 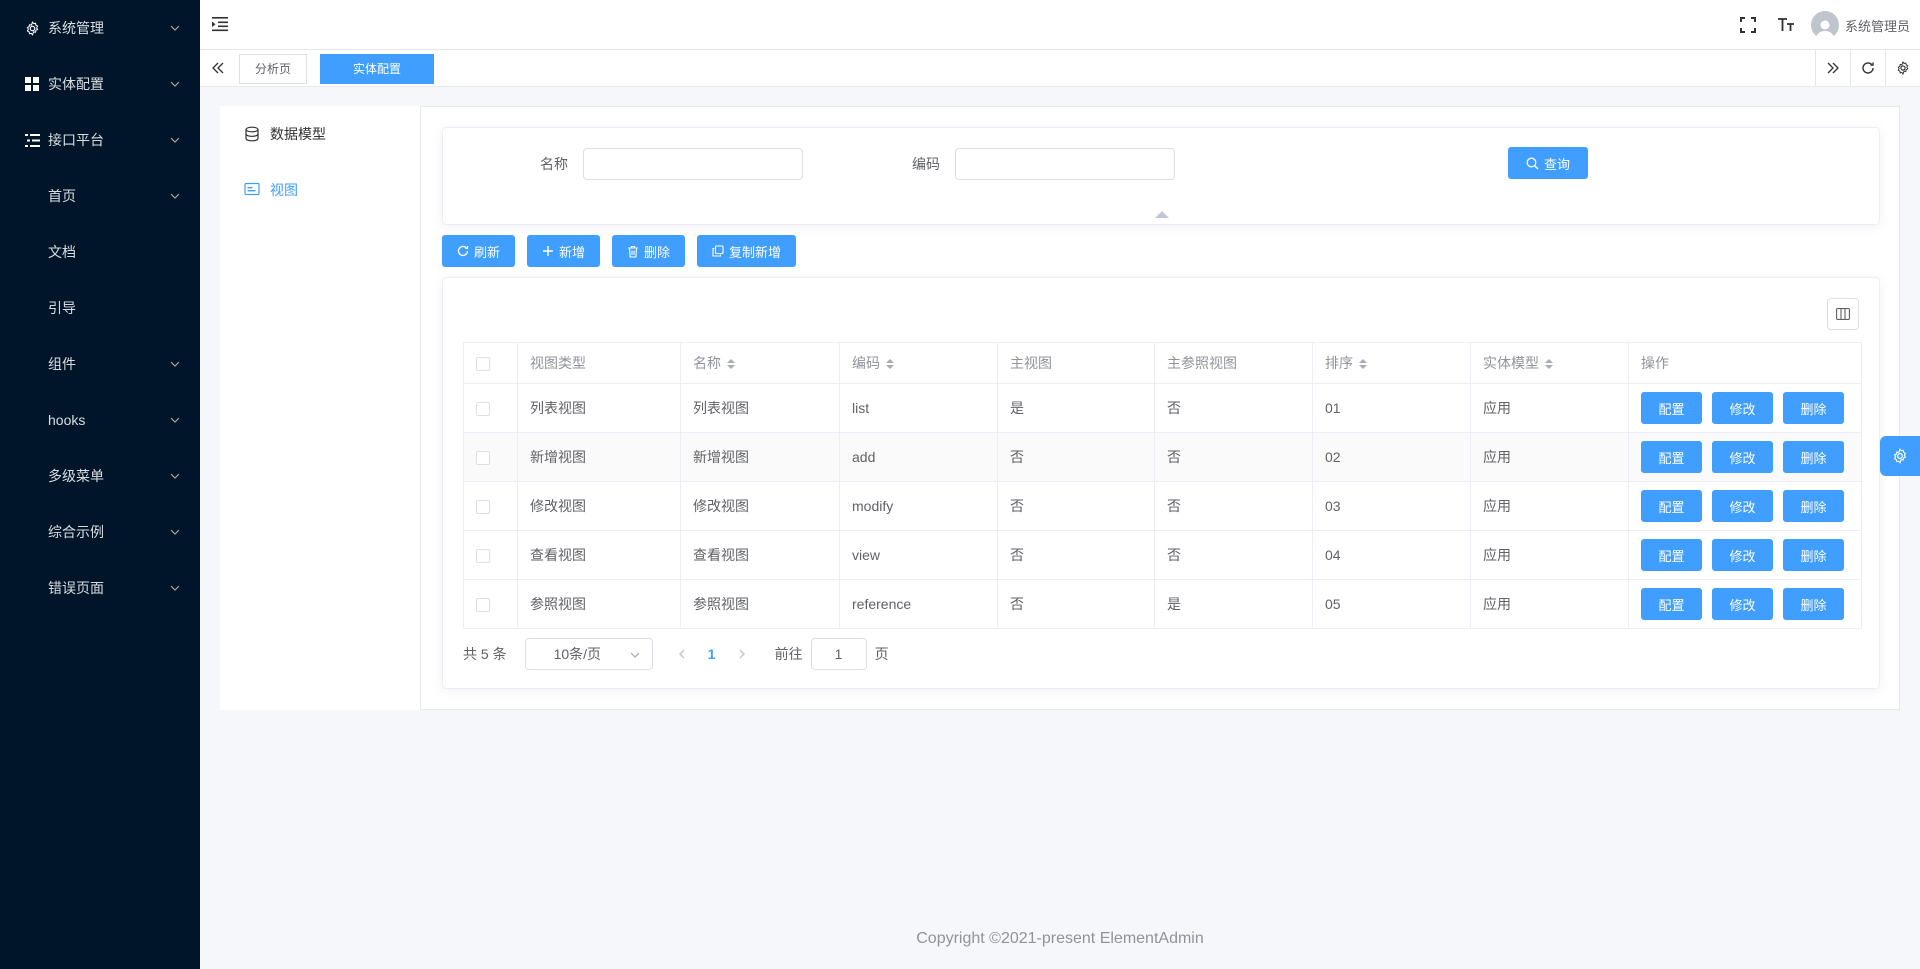 What do you see at coordinates (67, 420) in the screenshot?
I see `sidebar-item-label: hooks` at bounding box center [67, 420].